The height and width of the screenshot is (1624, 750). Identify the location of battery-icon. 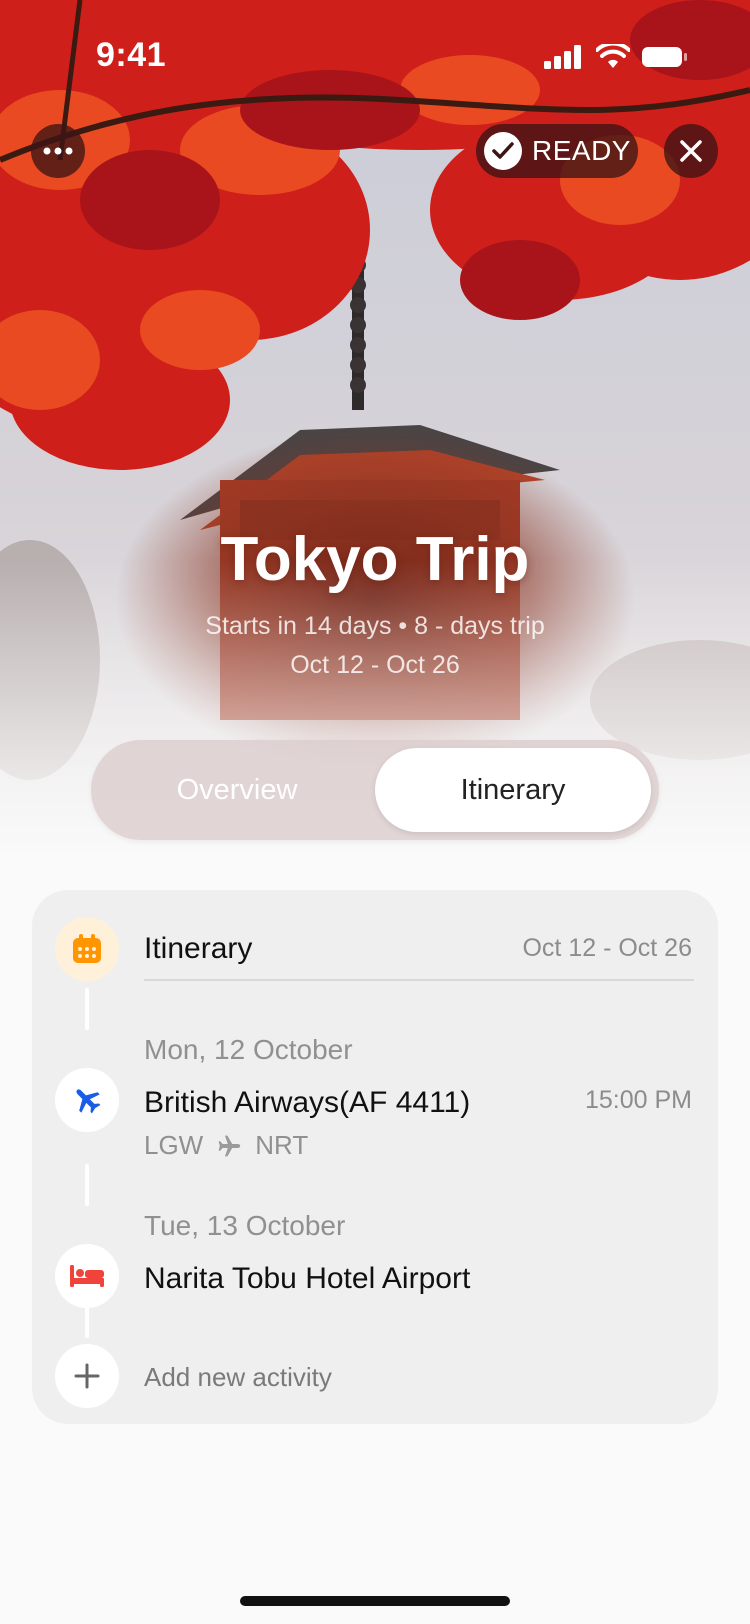
(664, 57).